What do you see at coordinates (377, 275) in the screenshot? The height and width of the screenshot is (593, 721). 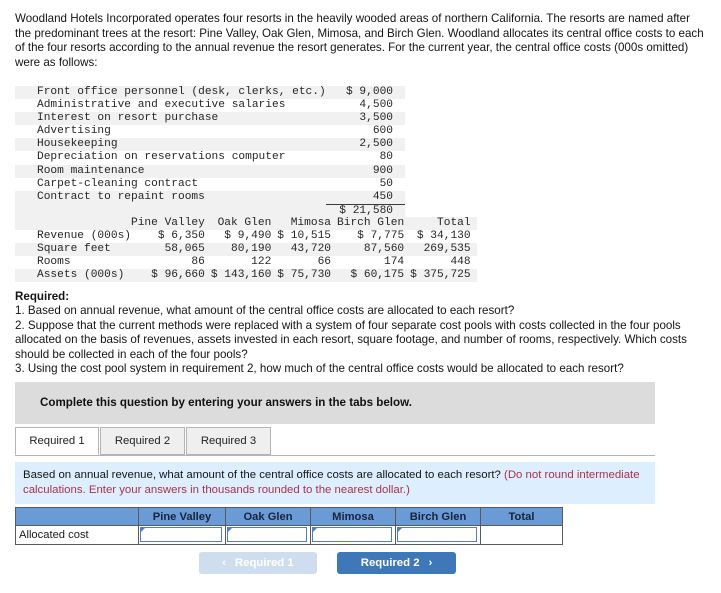 I see `resort-cell-value: $ 60,175` at bounding box center [377, 275].